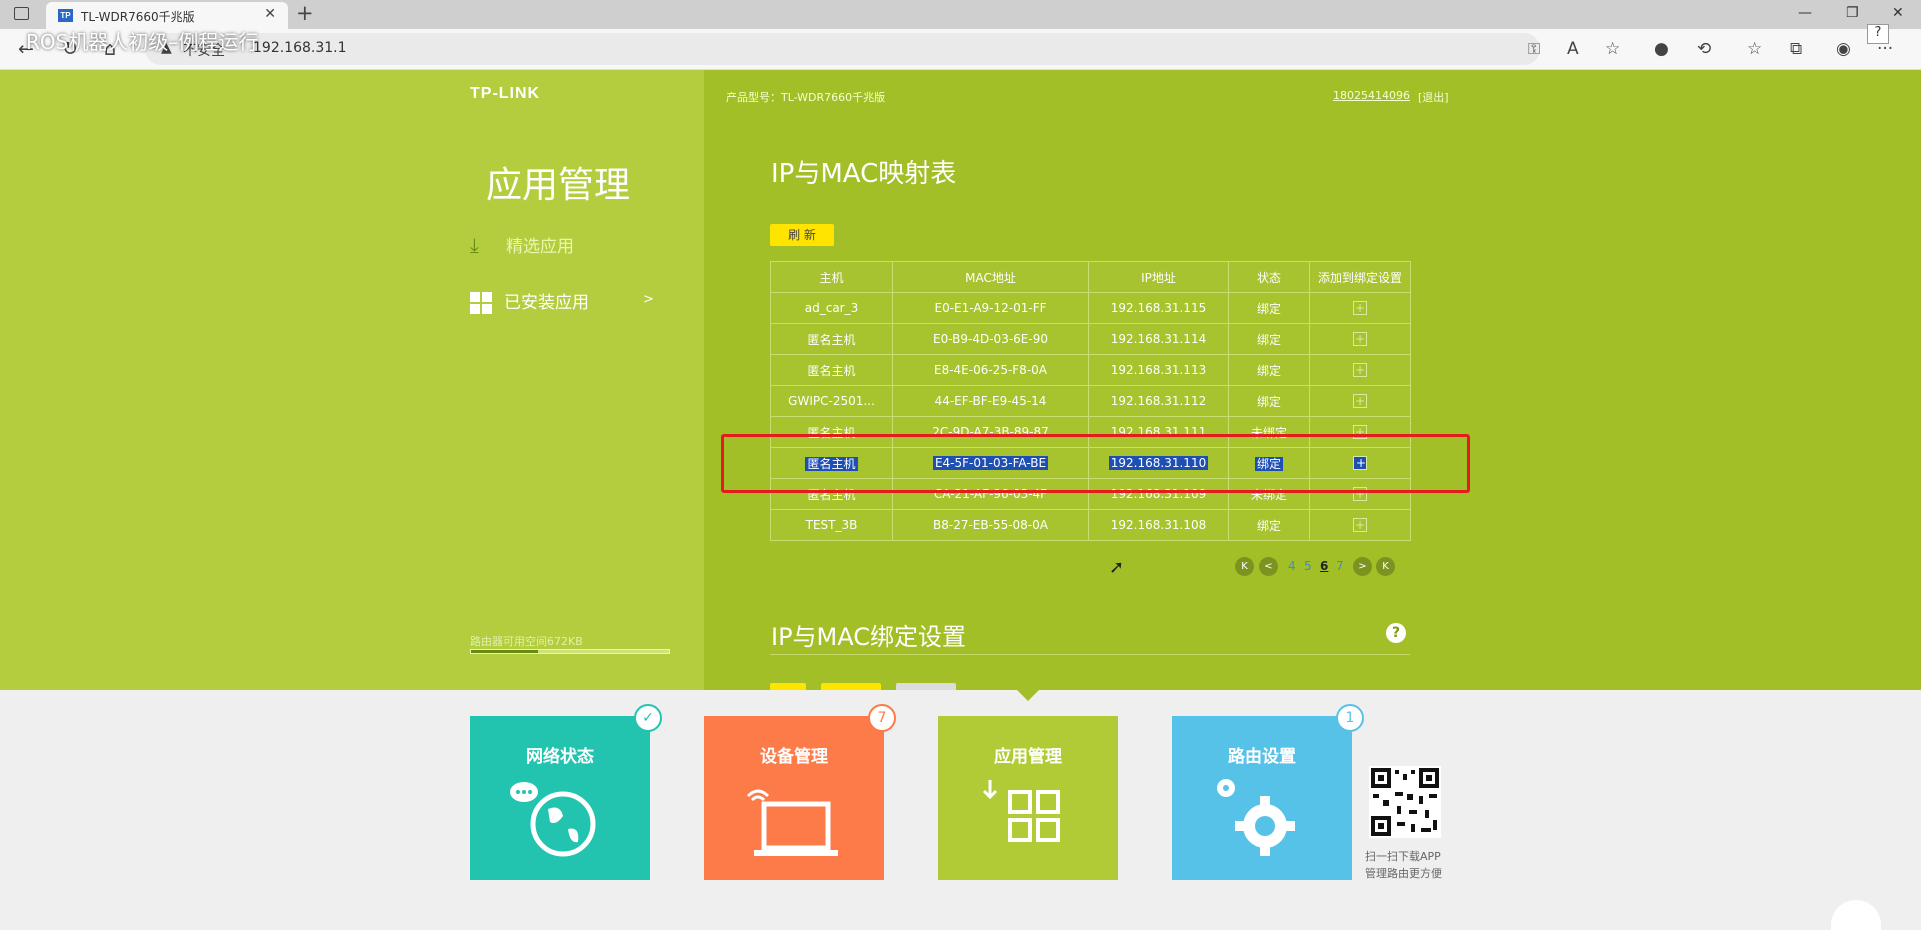 Image resolution: width=1921 pixels, height=930 pixels. I want to click on count-badge: 1, so click(1350, 718).